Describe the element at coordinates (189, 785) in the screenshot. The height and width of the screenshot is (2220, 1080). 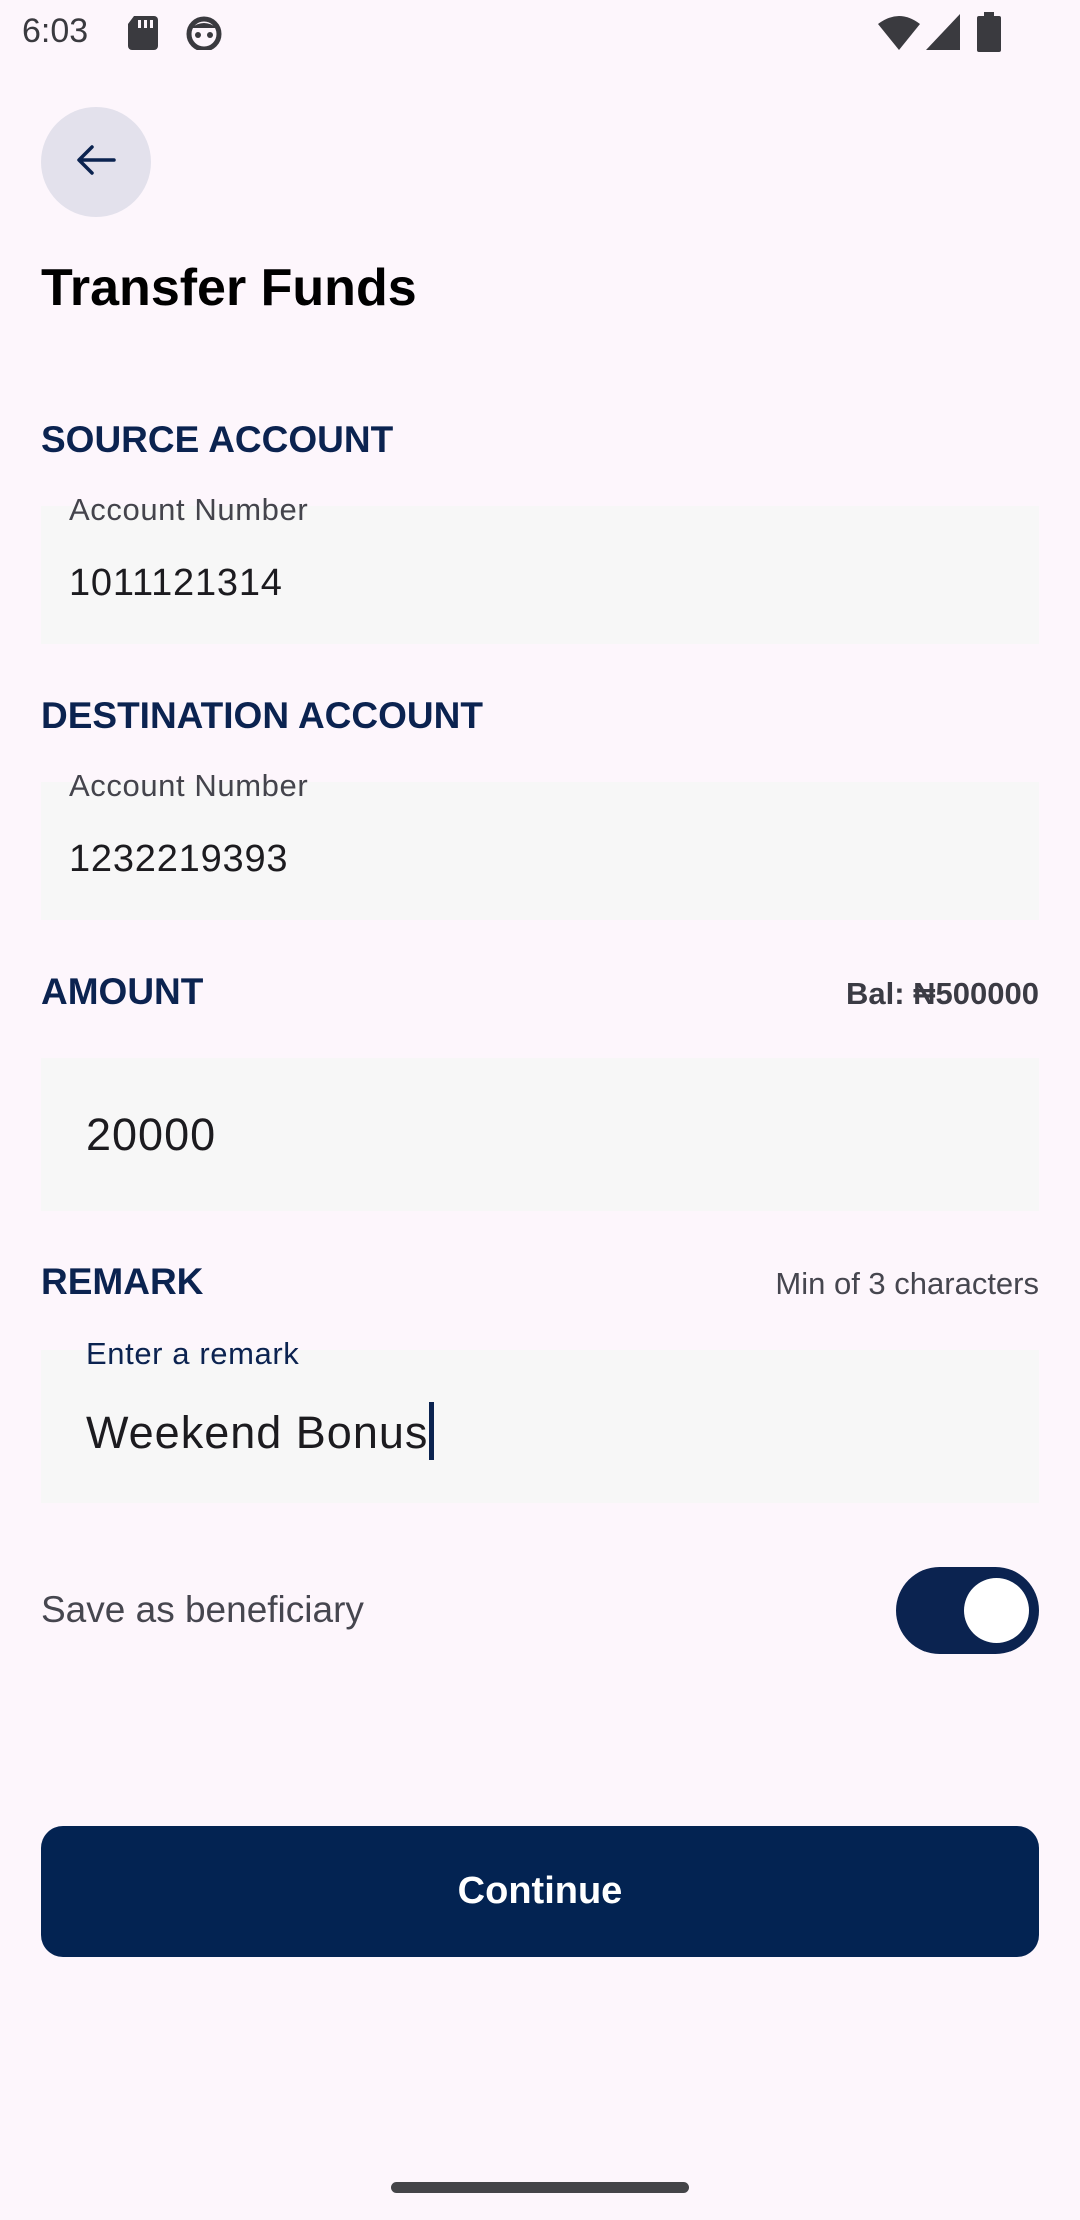
I see `destination-account-field-label: Account Number` at that location.